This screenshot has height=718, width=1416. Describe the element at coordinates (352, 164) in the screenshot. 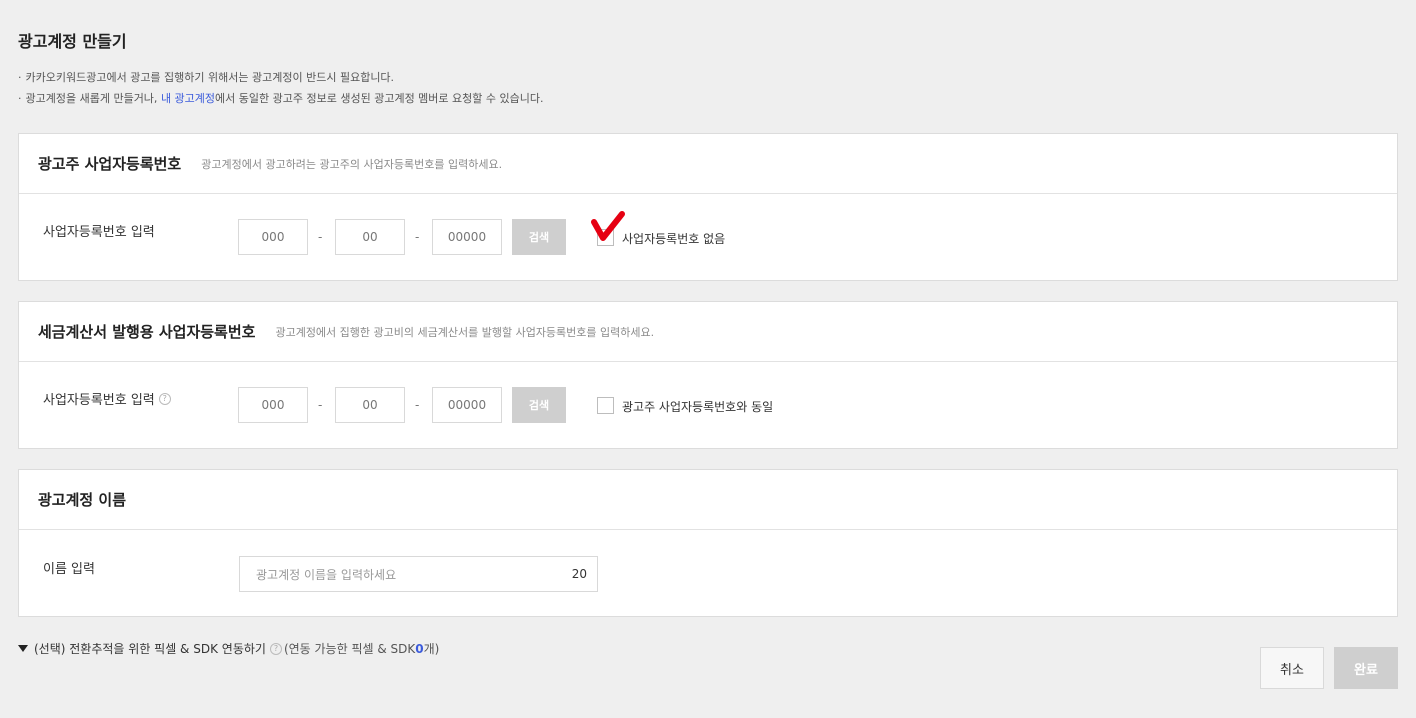

I see `section-description: 광고계정에서 광고하려는 광고주의 사업자등록번호를 입력하세요.` at that location.